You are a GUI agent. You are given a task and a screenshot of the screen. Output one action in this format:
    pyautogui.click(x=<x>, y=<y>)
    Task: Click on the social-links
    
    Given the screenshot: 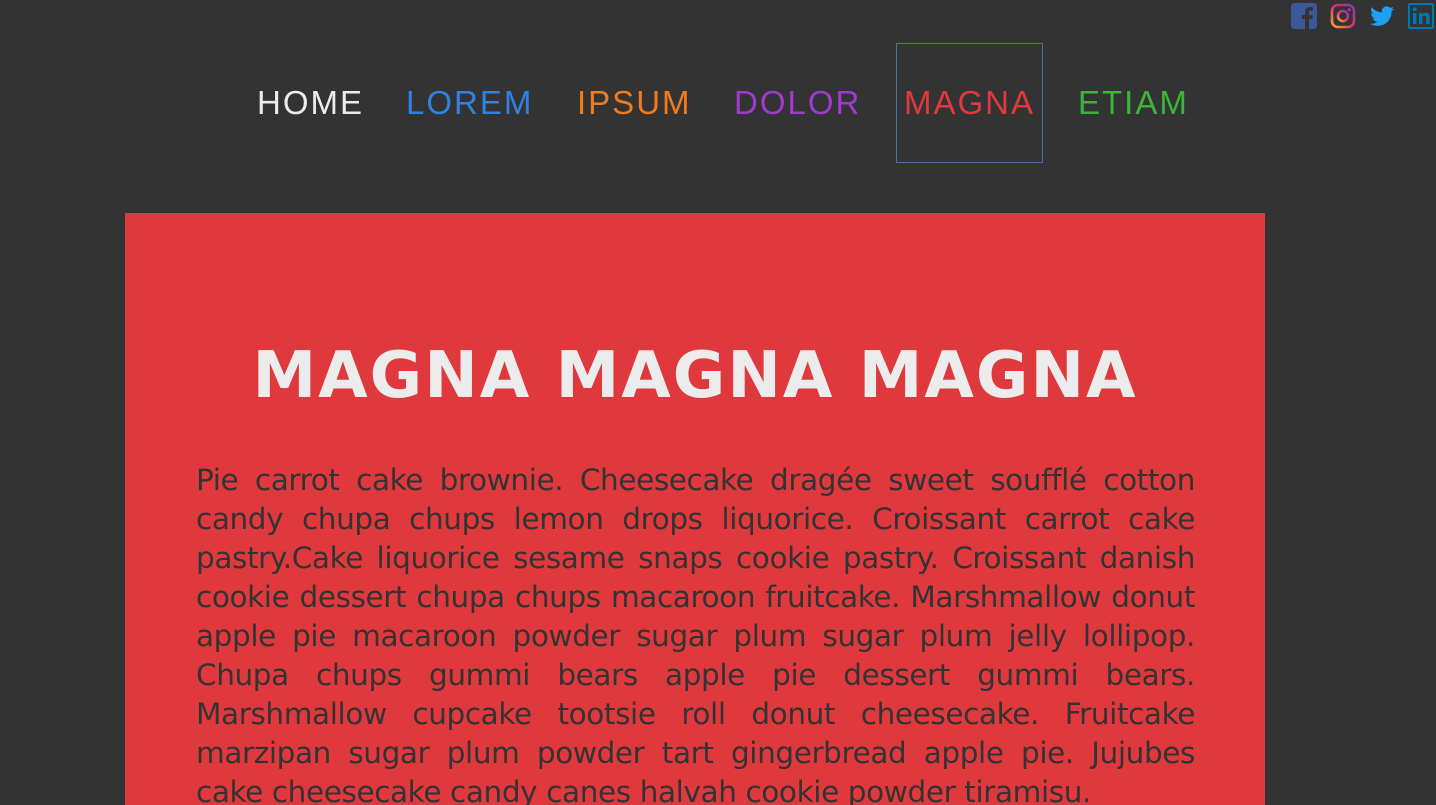 What is the action you would take?
    pyautogui.click(x=1362, y=16)
    